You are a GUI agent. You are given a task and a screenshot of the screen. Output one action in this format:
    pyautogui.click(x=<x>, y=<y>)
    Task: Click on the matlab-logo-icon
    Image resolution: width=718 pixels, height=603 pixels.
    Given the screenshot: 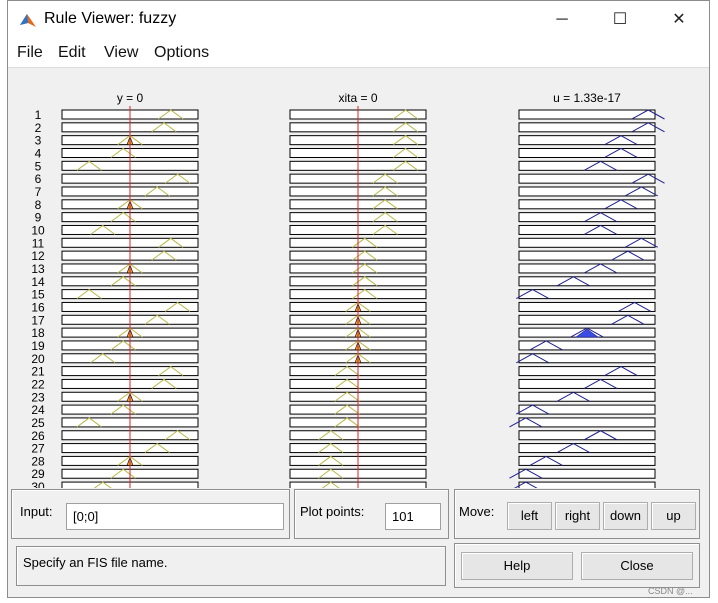 What is the action you would take?
    pyautogui.click(x=28, y=20)
    